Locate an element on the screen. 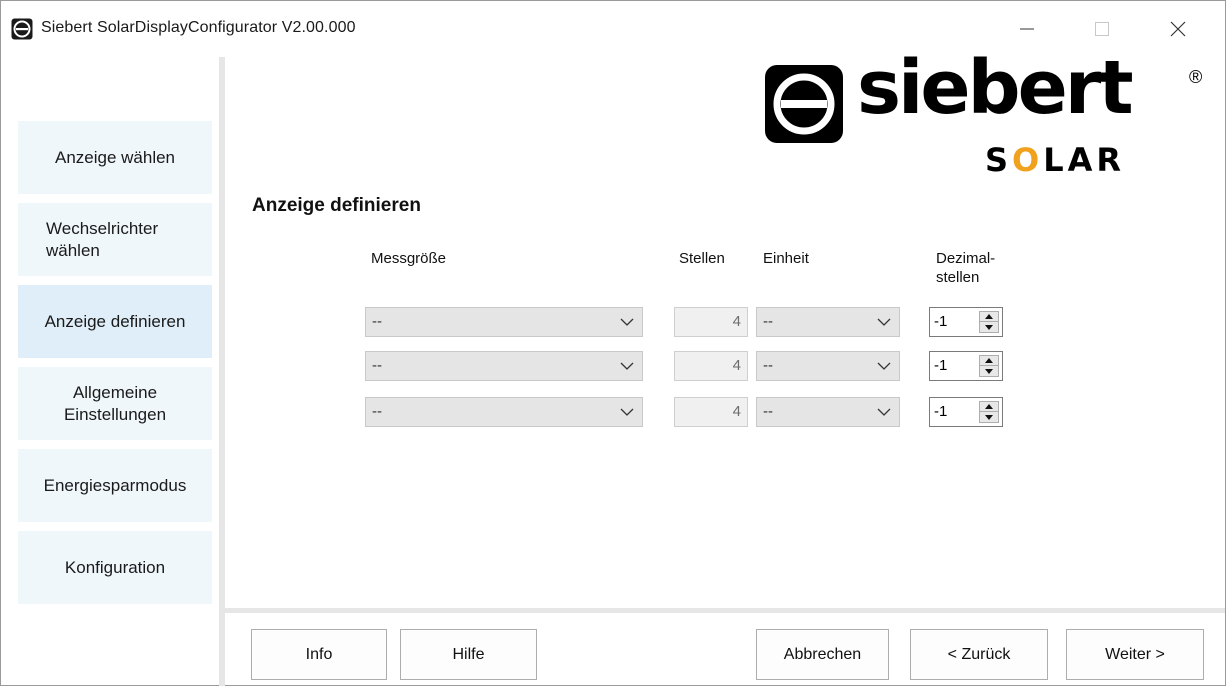  dezimalstellen-stepper-1: -1 is located at coordinates (966, 322).